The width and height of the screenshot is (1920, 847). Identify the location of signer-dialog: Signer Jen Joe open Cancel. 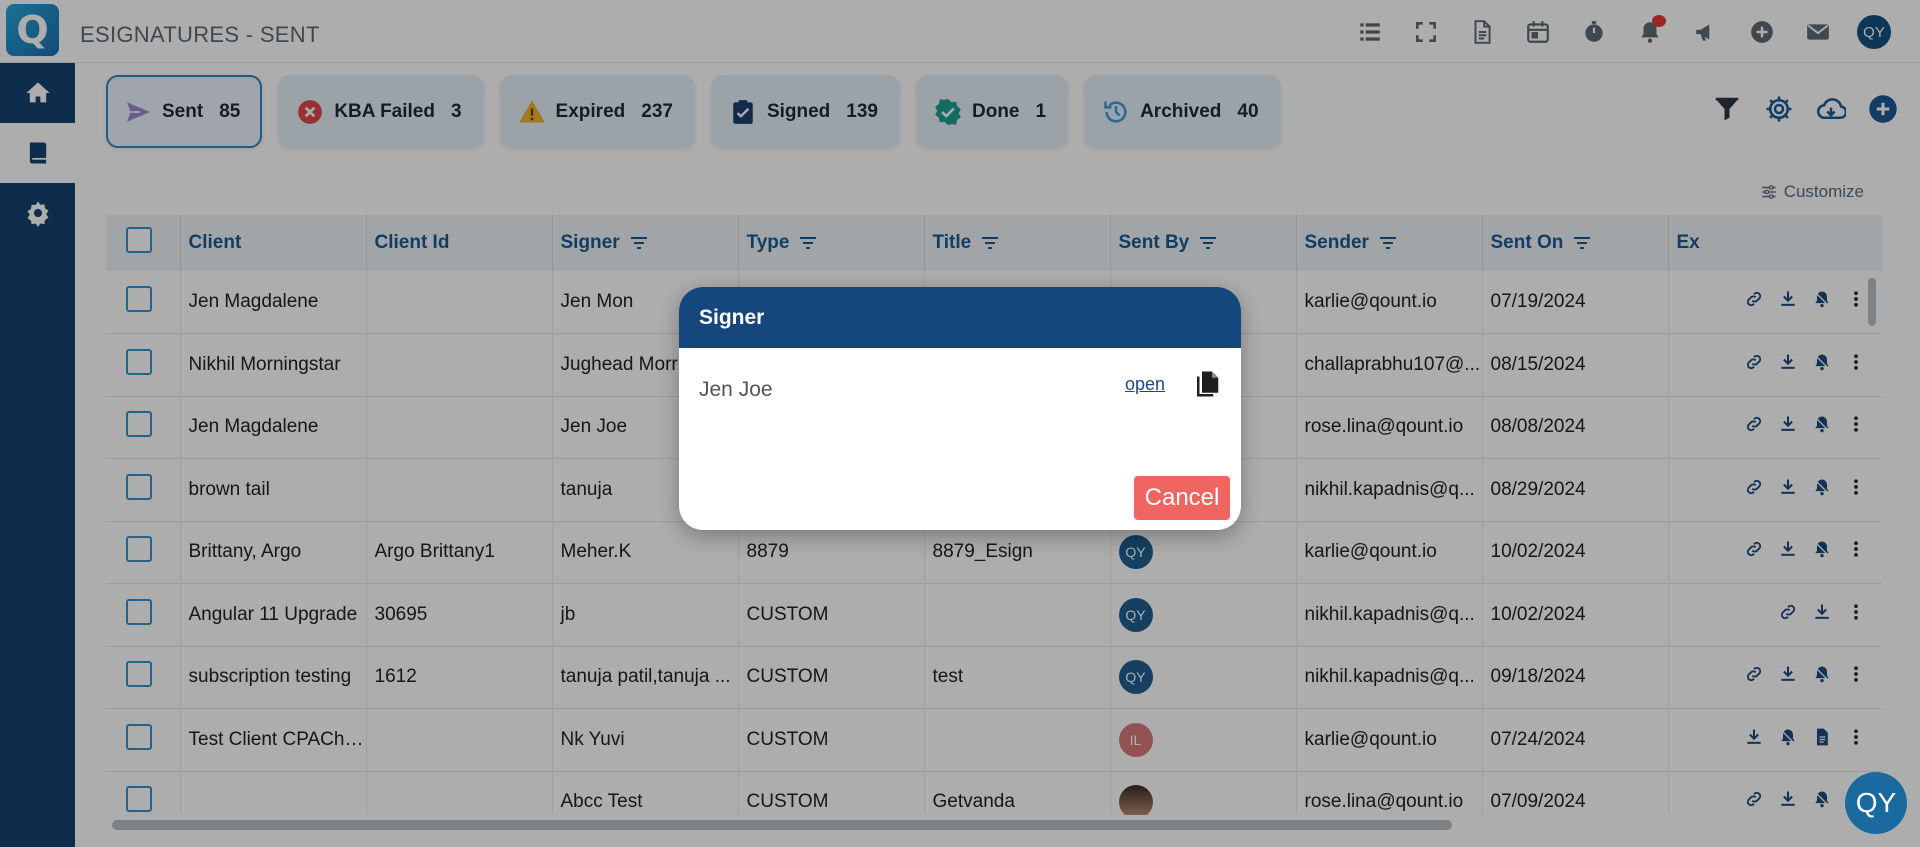
(960, 408).